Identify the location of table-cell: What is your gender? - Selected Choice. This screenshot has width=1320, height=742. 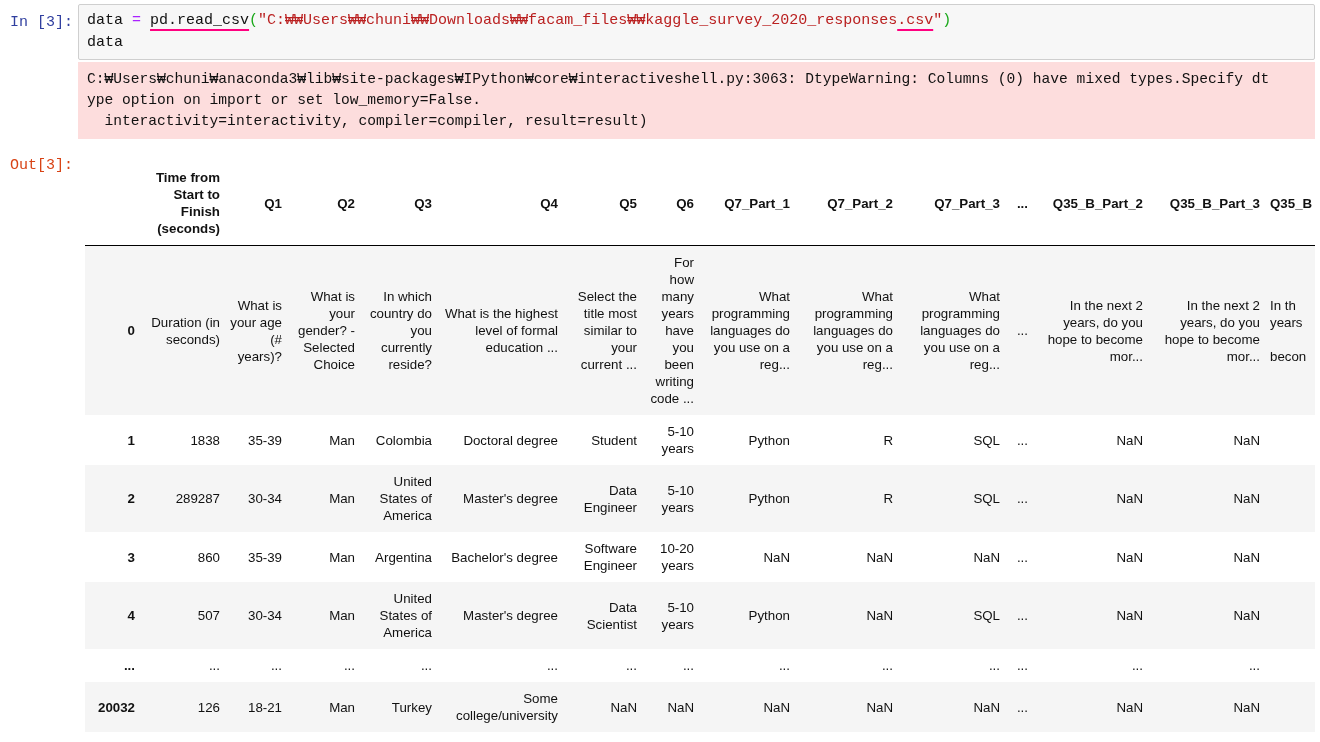
(323, 330).